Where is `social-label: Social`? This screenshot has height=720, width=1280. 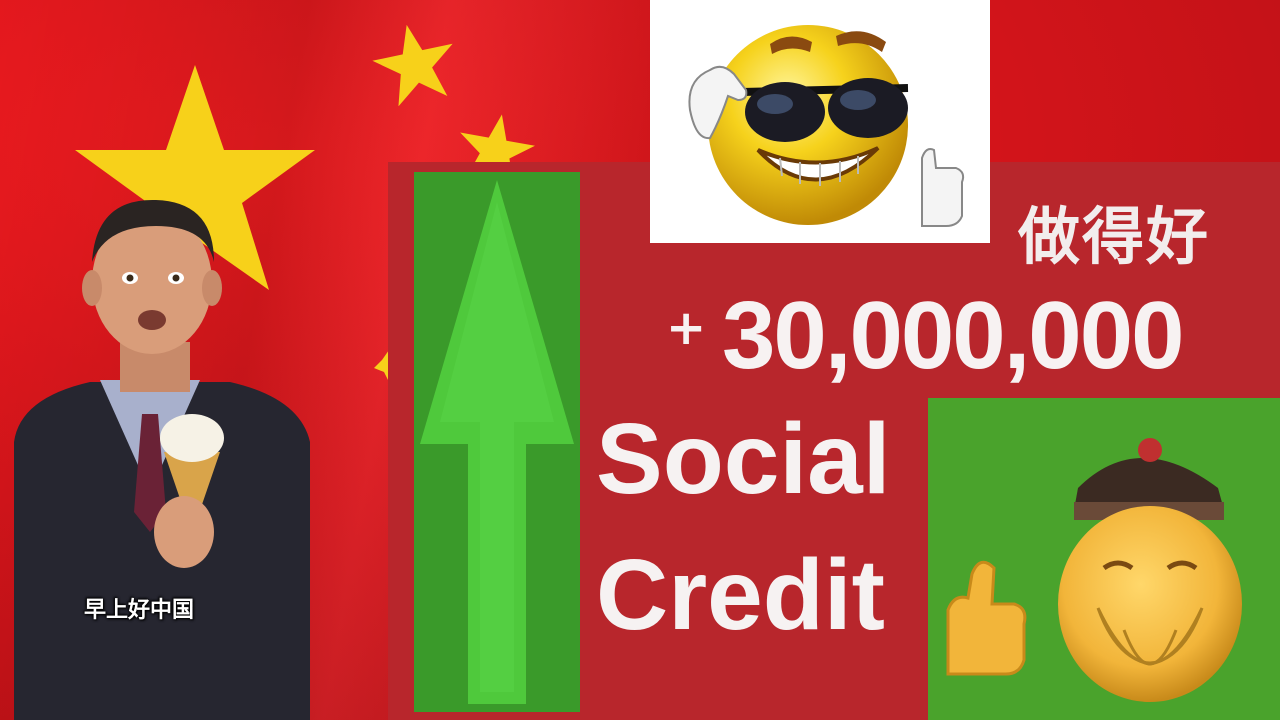
social-label: Social is located at coordinates (743, 459).